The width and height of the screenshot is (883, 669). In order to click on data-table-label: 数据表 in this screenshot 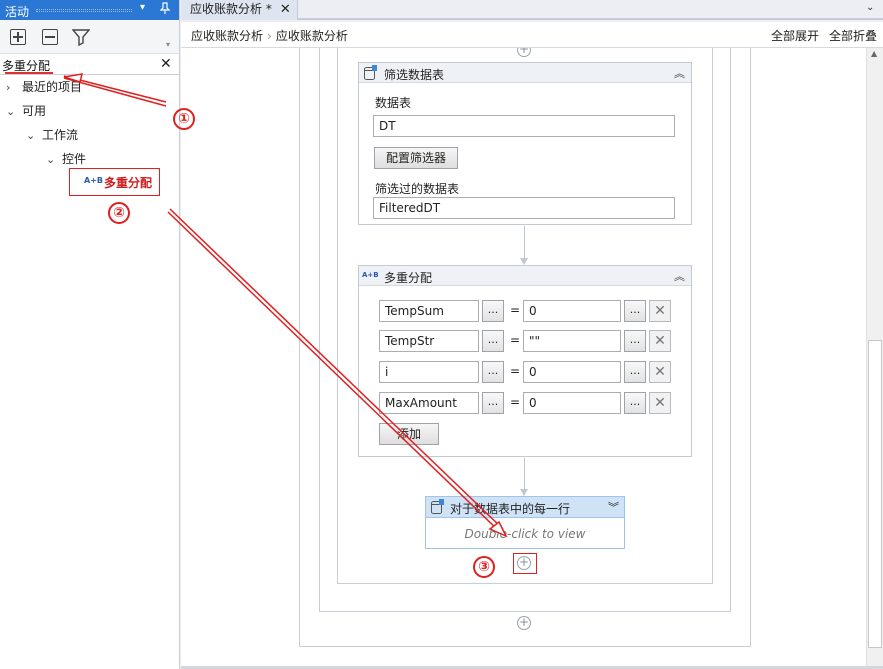, I will do `click(393, 103)`.